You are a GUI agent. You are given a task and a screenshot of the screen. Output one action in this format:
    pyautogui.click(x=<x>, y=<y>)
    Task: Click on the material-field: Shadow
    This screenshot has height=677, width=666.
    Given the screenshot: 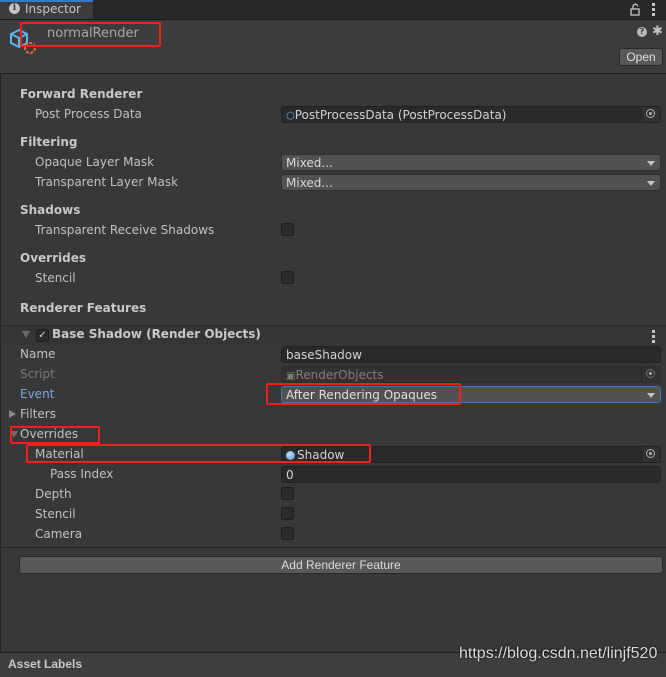 What is the action you would take?
    pyautogui.click(x=471, y=454)
    